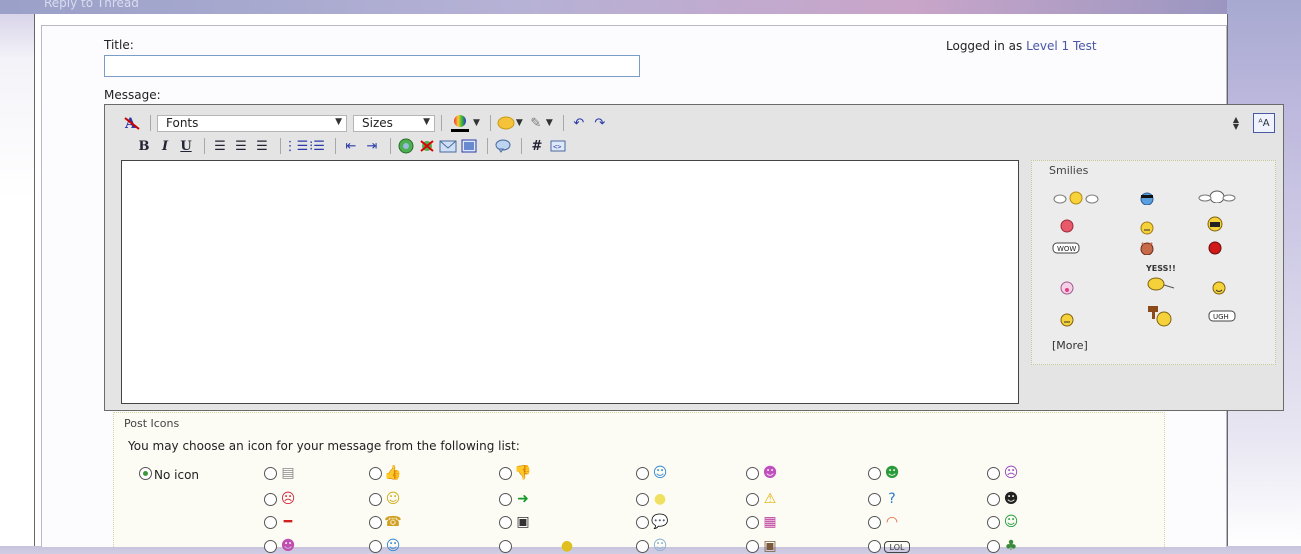 The height and width of the screenshot is (554, 1301). I want to click on outdent-icon: ⇤, so click(351, 146).